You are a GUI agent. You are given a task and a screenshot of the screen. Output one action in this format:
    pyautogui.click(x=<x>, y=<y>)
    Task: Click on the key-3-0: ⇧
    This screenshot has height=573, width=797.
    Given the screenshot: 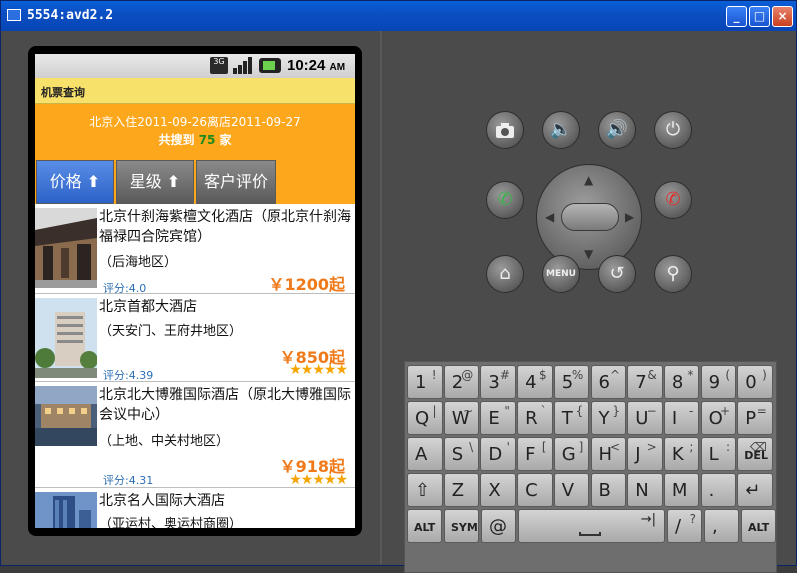 What is the action you would take?
    pyautogui.click(x=425, y=490)
    